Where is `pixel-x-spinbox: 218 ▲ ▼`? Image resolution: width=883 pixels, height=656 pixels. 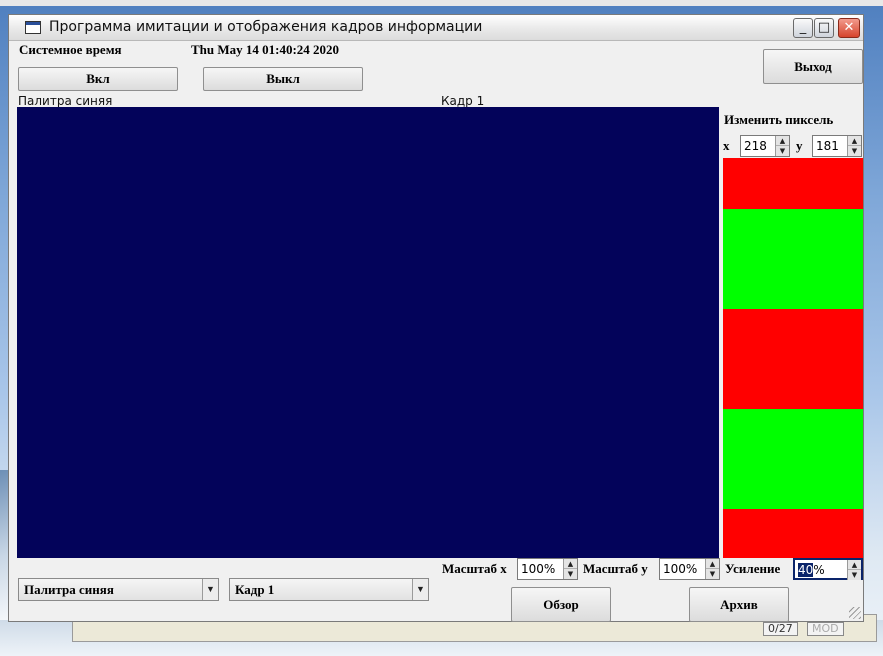
pixel-x-spinbox: 218 ▲ ▼ is located at coordinates (765, 146).